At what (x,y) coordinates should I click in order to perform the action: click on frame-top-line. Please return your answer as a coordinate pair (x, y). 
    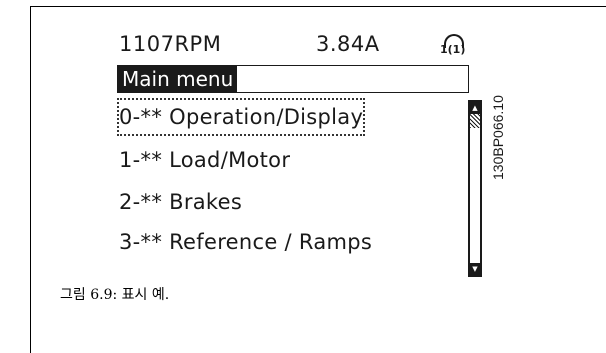
    Looking at the image, I should click on (318, 6).